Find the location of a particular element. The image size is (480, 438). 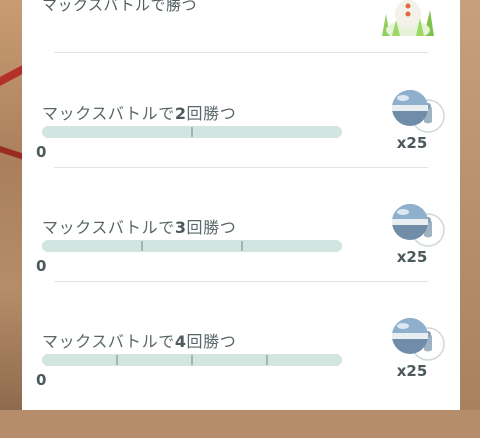

task-title: マックスバトルで4回勝つ is located at coordinates (139, 341).